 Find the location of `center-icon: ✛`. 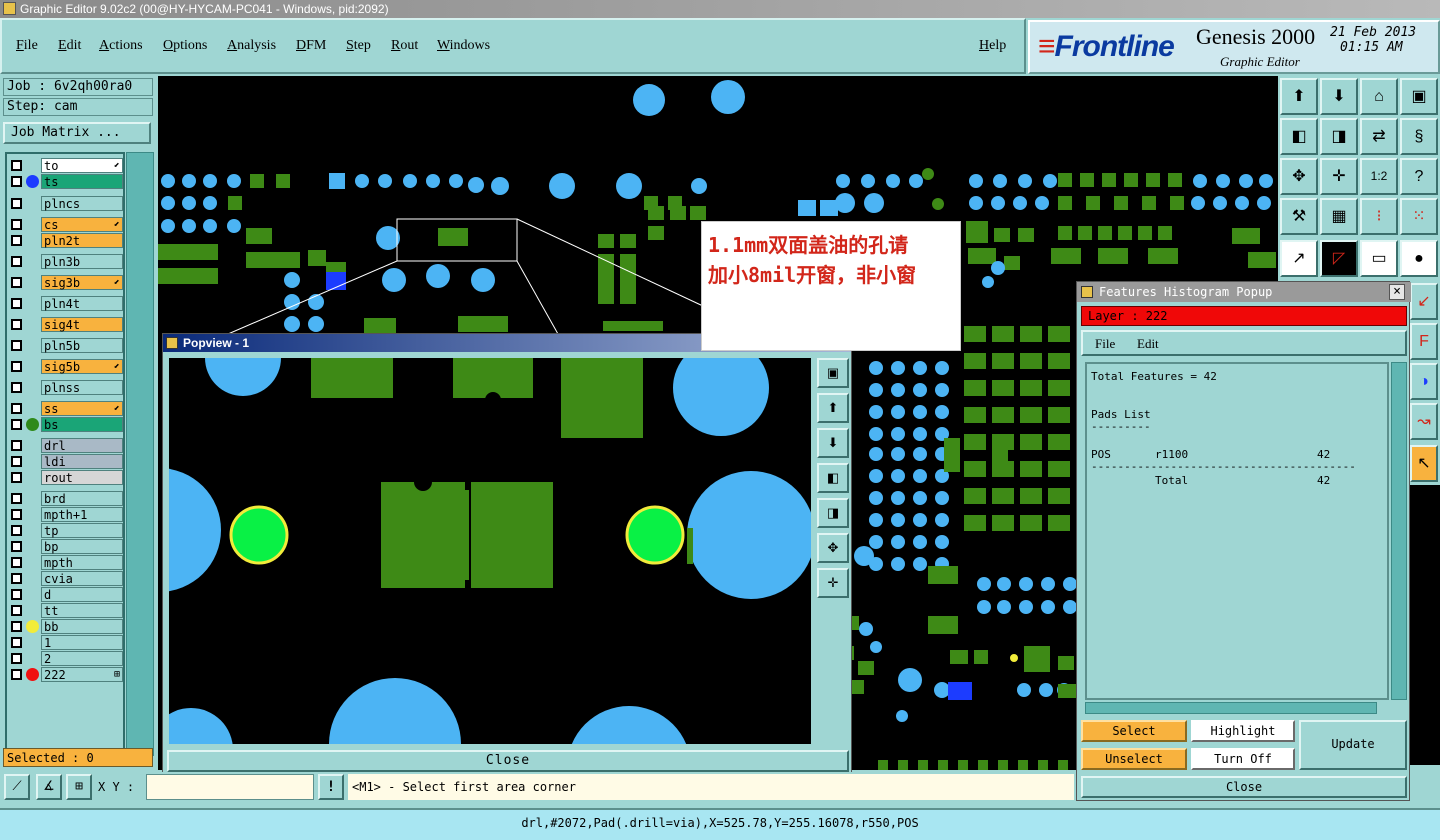

center-icon: ✛ is located at coordinates (1339, 176).